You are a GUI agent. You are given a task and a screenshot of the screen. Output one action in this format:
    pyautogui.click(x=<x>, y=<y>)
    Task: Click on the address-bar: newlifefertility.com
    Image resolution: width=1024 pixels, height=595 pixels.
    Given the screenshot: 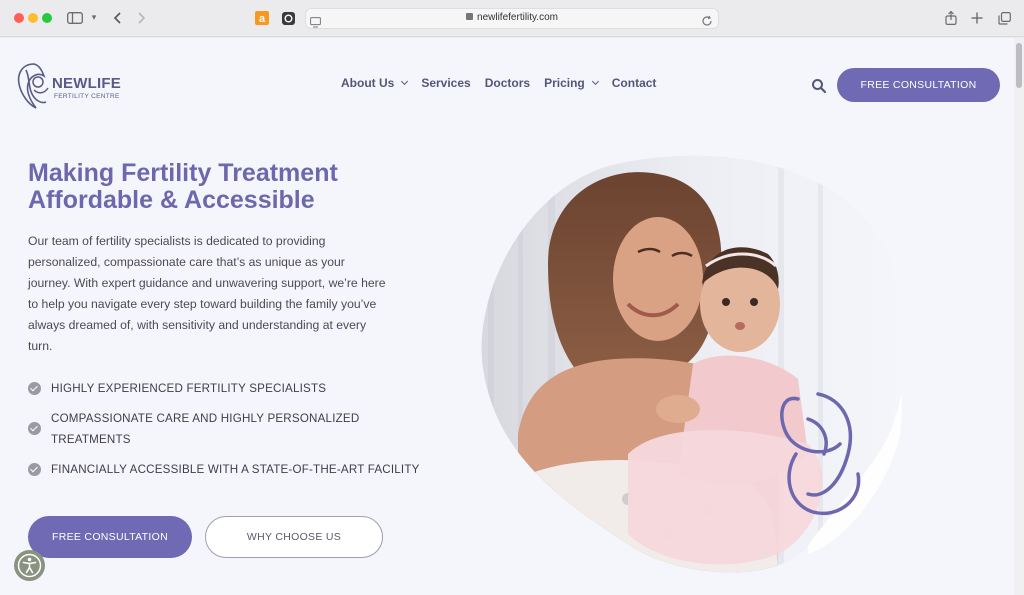 What is the action you would take?
    pyautogui.click(x=512, y=18)
    